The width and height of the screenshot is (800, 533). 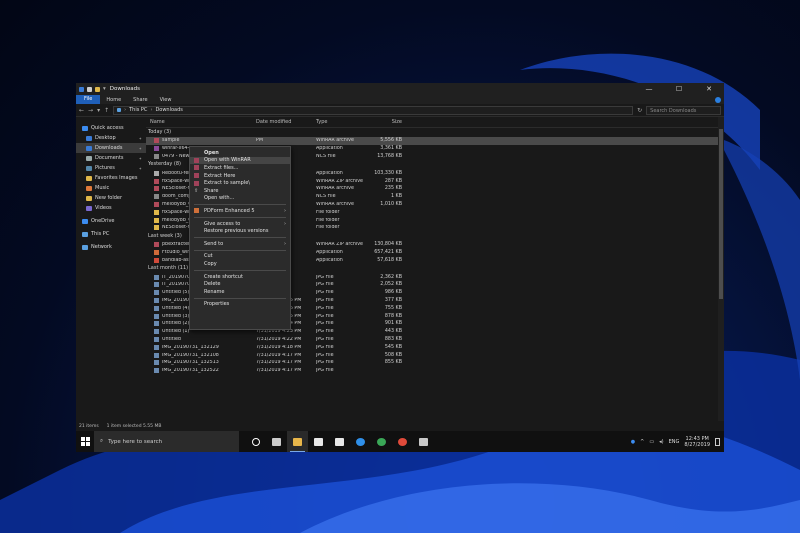 I want to click on file-type: Application, so click(x=329, y=260).